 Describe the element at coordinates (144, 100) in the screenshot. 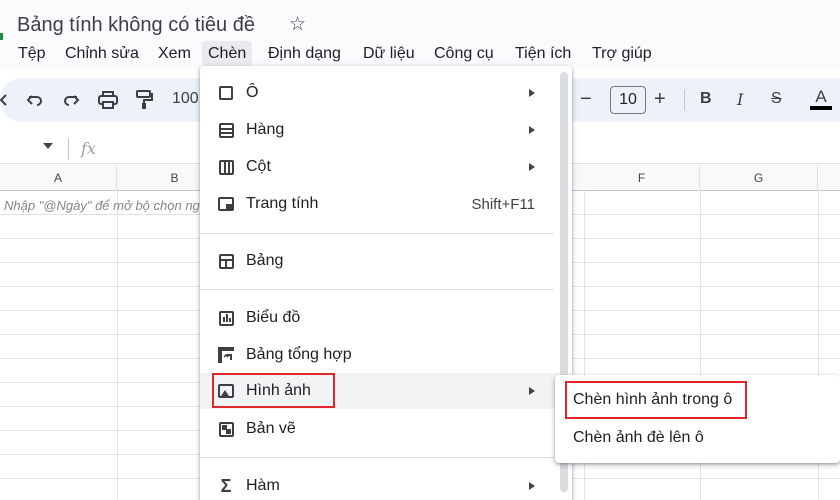

I see `paint-format-icon` at that location.